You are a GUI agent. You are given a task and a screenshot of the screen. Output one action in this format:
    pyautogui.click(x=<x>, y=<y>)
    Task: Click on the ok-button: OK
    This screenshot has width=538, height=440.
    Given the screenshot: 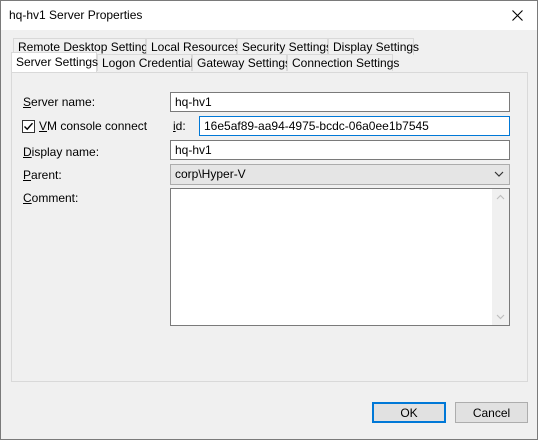 What is the action you would take?
    pyautogui.click(x=409, y=412)
    